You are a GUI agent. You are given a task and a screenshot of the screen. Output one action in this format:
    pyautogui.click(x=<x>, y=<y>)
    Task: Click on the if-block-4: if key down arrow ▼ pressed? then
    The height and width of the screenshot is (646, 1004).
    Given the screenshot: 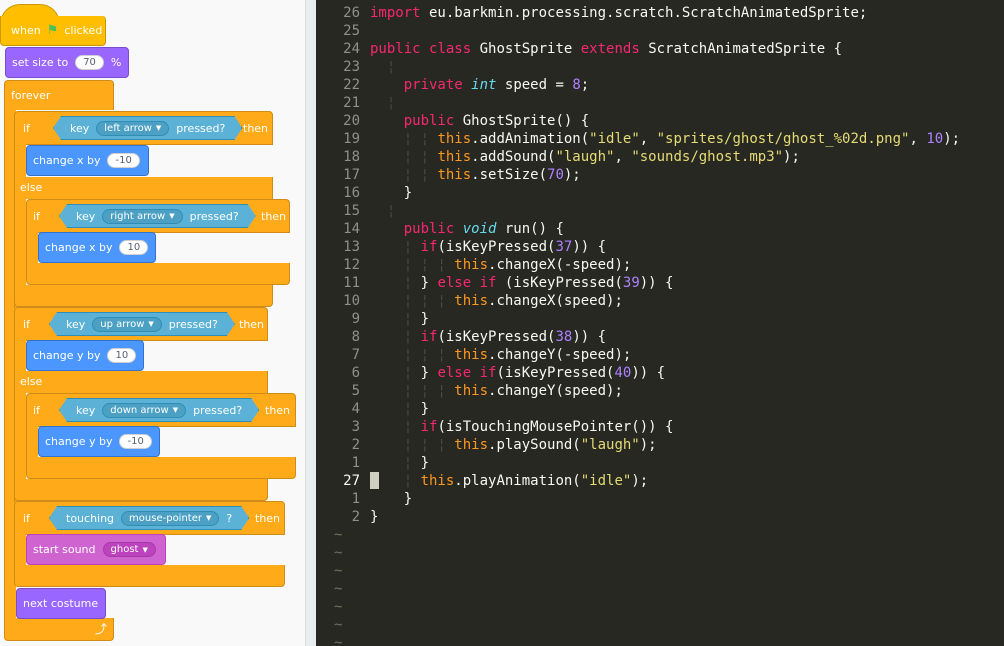 What is the action you would take?
    pyautogui.click(x=161, y=410)
    